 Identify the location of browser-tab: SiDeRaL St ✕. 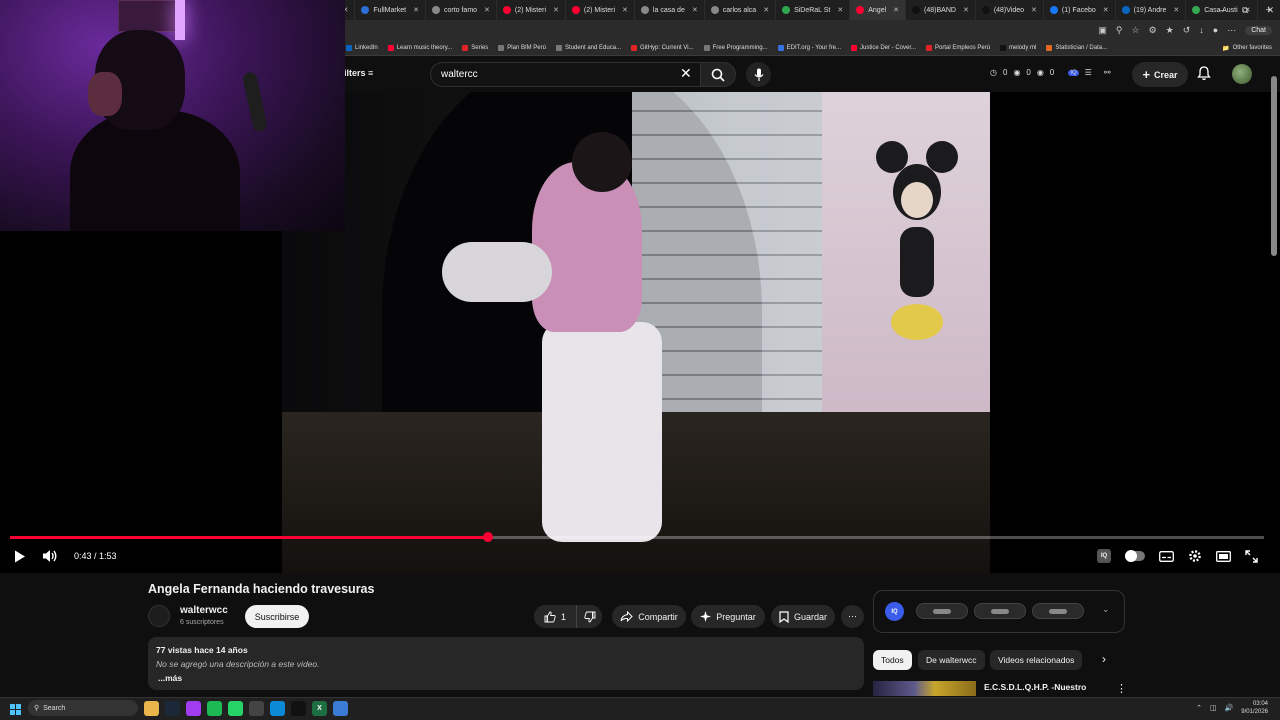
(813, 10).